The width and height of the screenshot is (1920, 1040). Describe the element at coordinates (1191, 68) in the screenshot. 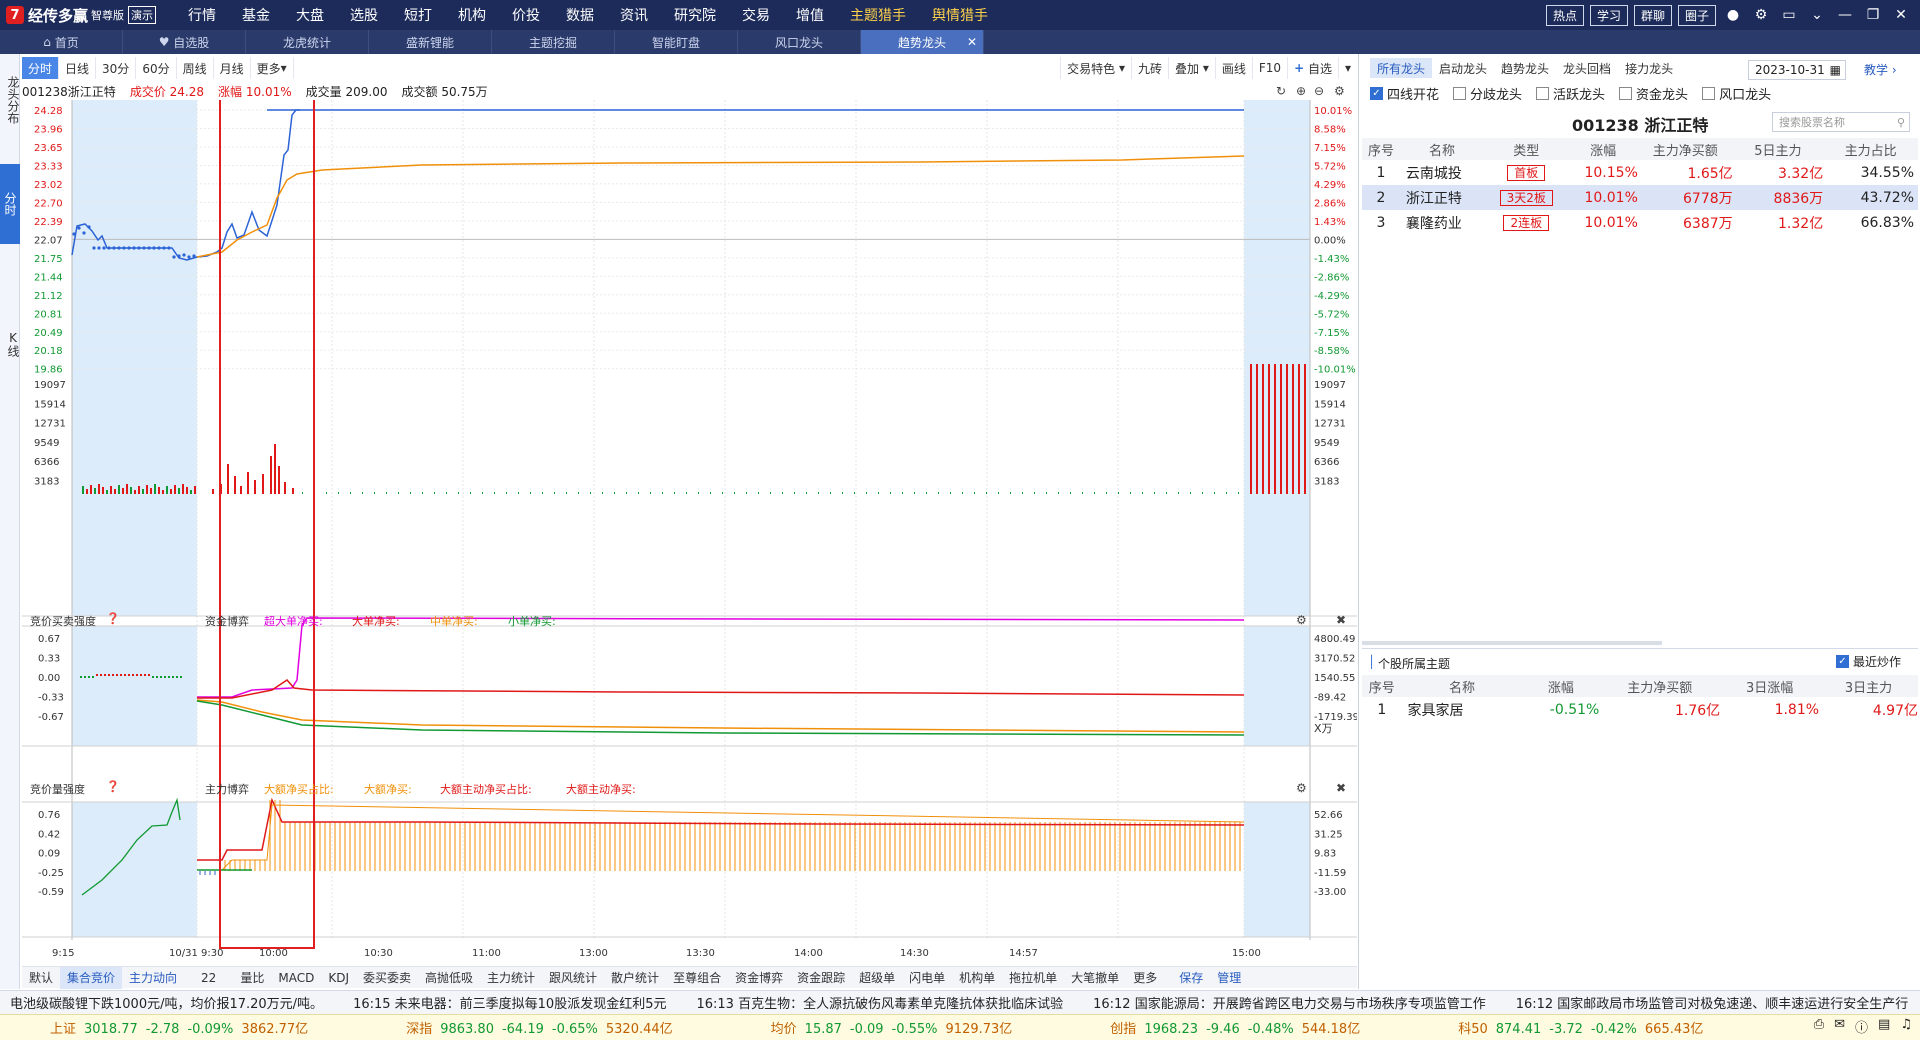

I see `overlay-dropdown: 叠加 ▾` at that location.